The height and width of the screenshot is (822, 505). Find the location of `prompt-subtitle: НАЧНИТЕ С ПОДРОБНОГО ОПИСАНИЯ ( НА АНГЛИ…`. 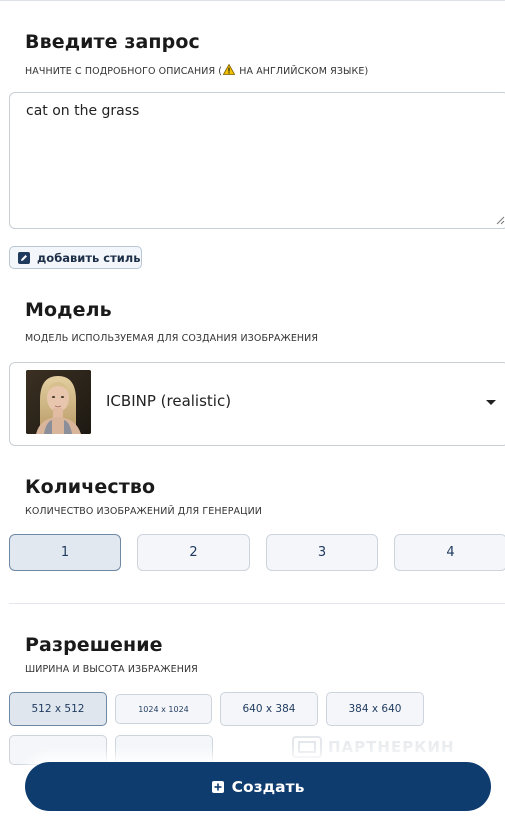

prompt-subtitle: НАЧНИТЕ С ПОДРОБНОГО ОПИСАНИЯ ( НА АНГЛИ… is located at coordinates (196, 70).